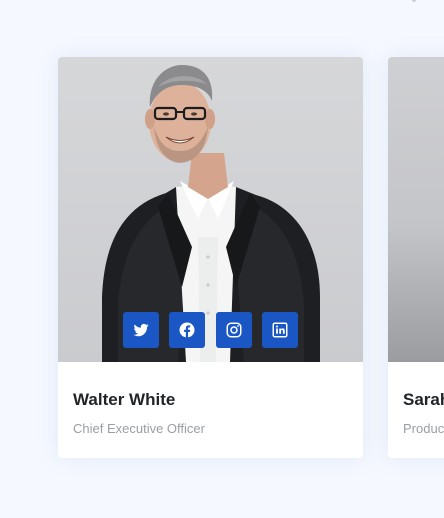  What do you see at coordinates (124, 399) in the screenshot?
I see `team-member-name: Walter White` at bounding box center [124, 399].